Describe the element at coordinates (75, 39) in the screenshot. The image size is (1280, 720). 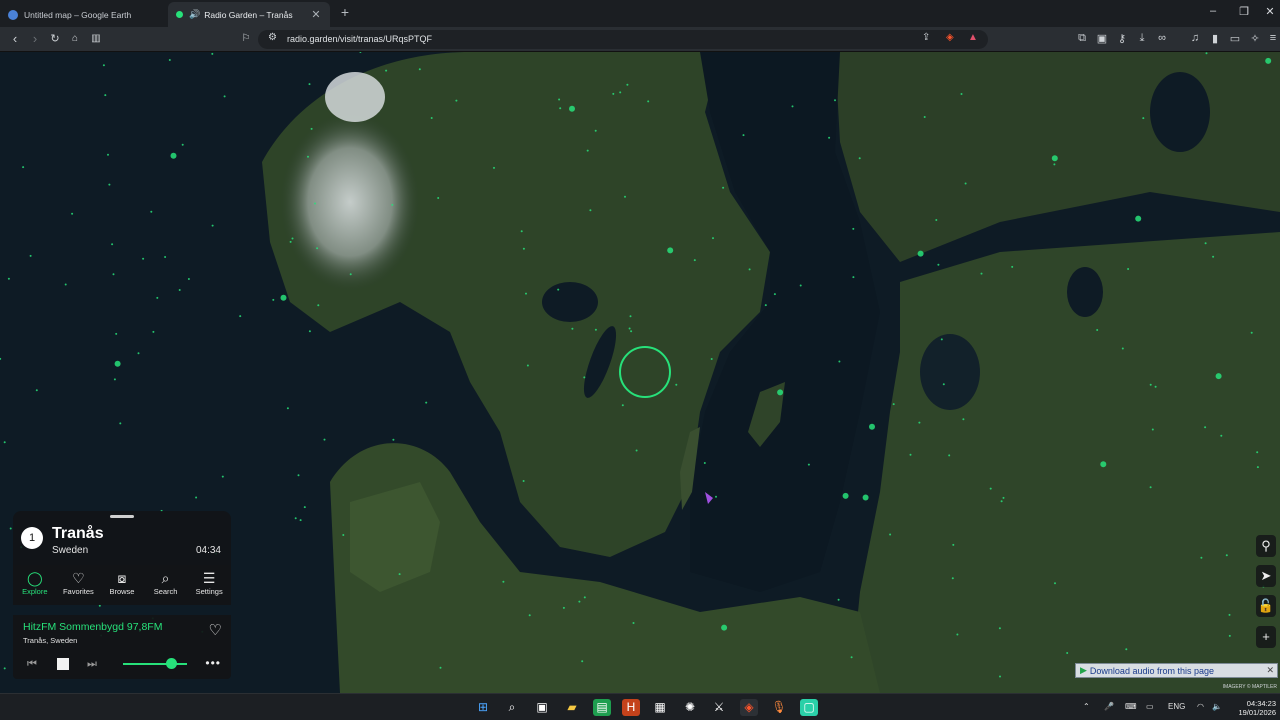
I see `home-icon: ⌂` at that location.